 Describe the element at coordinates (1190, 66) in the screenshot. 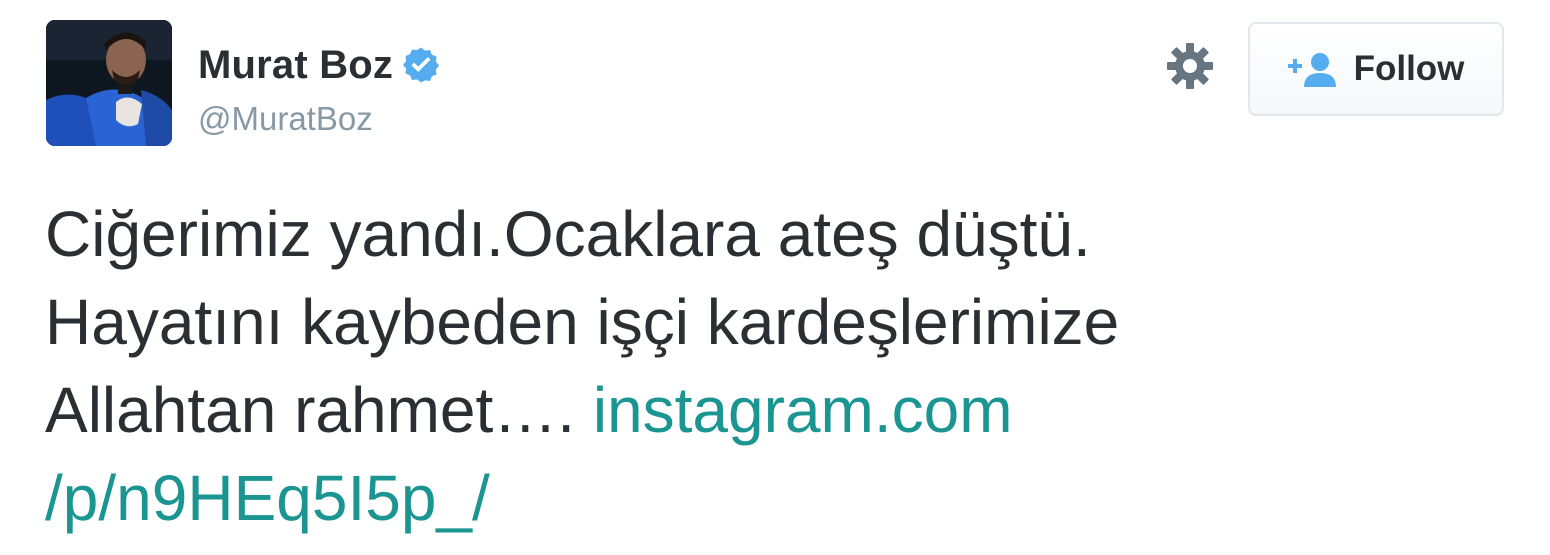

I see `gear-icon` at that location.